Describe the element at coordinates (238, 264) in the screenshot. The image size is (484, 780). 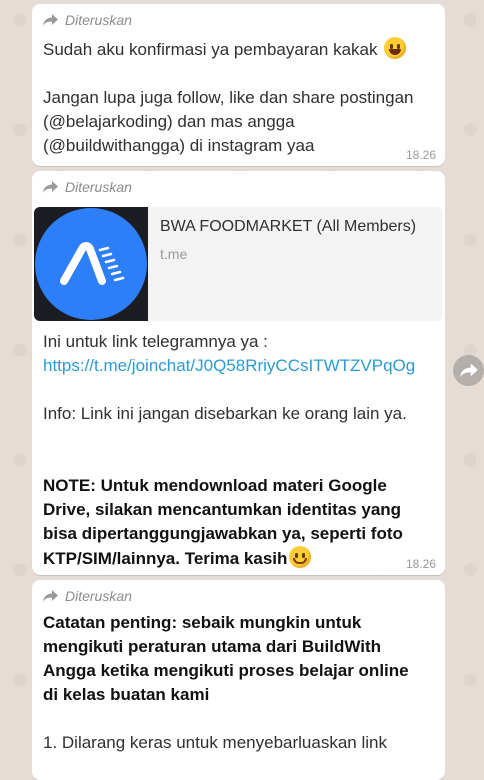
I see `link-preview: BWA FOODMARKET (All Members) t.me` at that location.